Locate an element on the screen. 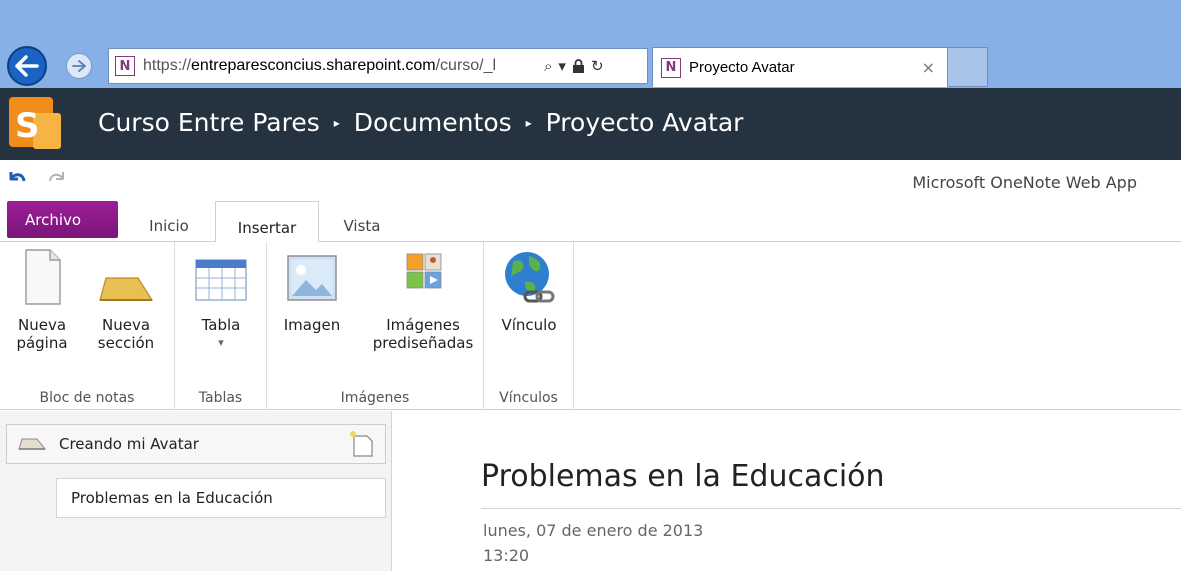 Image resolution: width=1181 pixels, height=571 pixels. forward-arrow-icon is located at coordinates (79, 66).